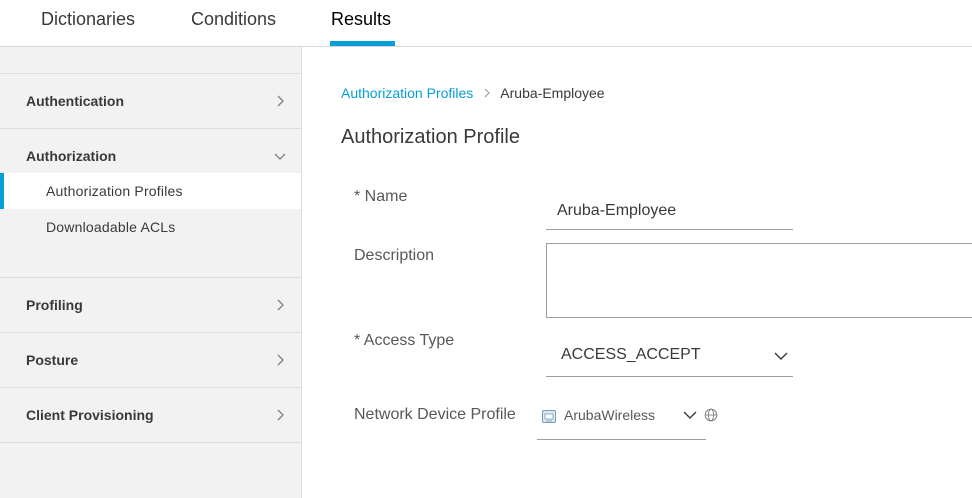  What do you see at coordinates (610, 415) in the screenshot?
I see `network-device-profile-value: ArubaWireless` at bounding box center [610, 415].